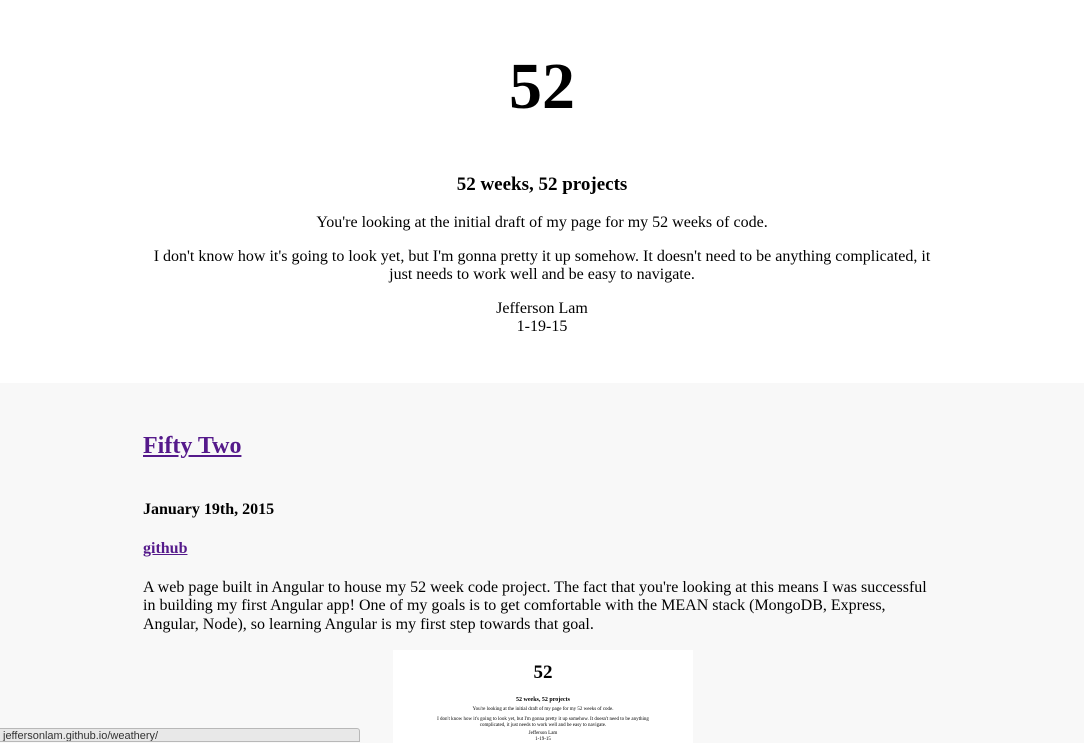  I want to click on project-title-link: Fifty Two, so click(192, 446).